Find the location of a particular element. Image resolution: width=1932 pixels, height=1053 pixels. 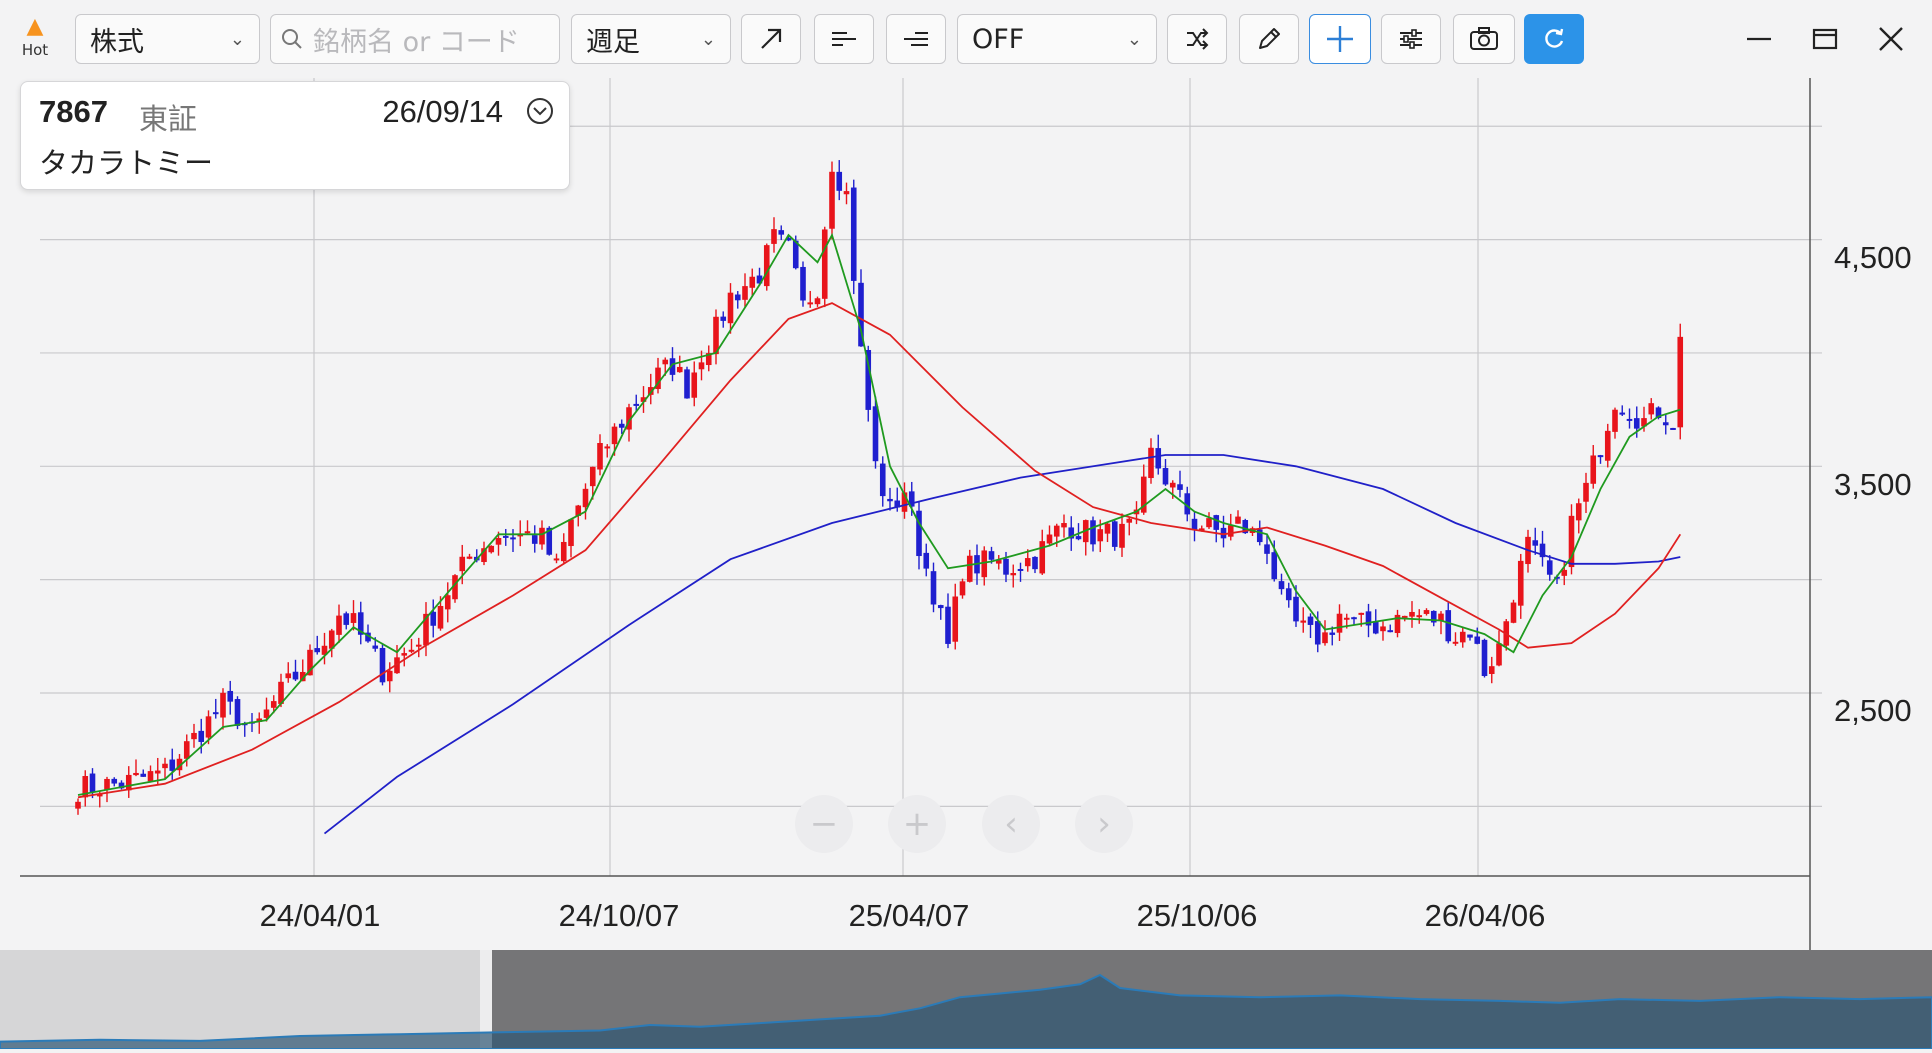

stock-code: 7867 is located at coordinates (73, 111).